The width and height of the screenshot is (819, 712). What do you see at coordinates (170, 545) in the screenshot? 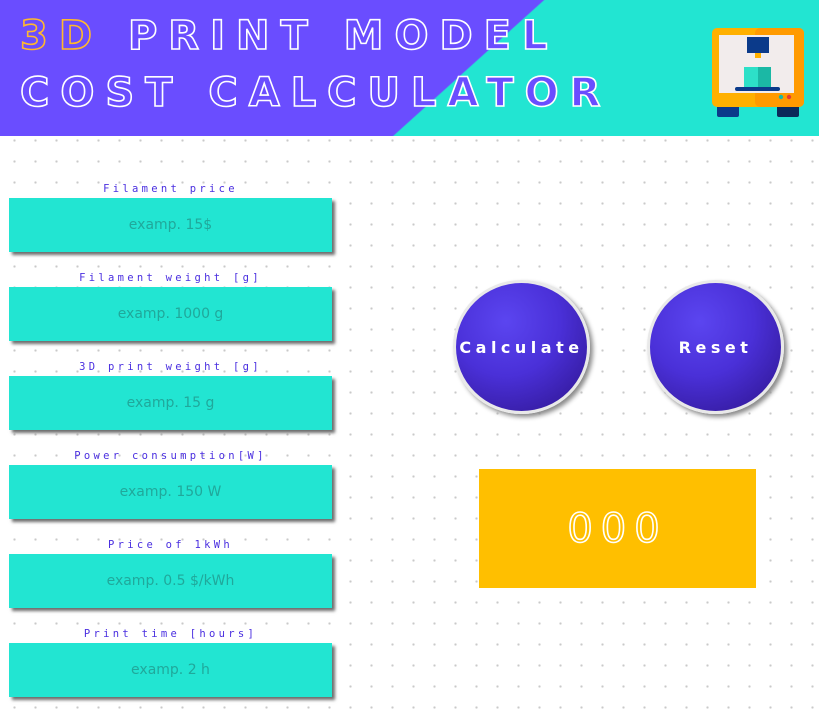
I see `kwh-price-label: Price of 1kWh` at bounding box center [170, 545].